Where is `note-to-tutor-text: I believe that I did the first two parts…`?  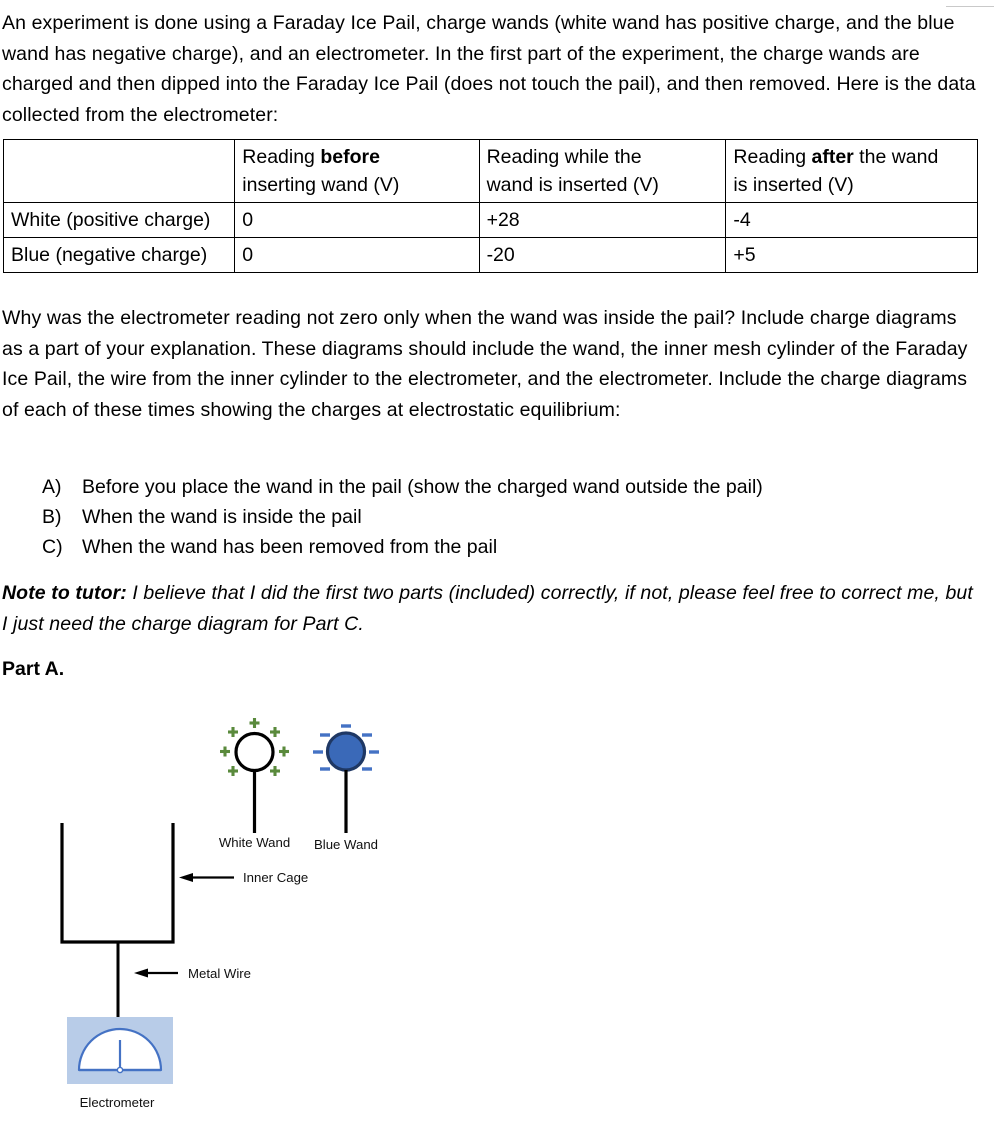 note-to-tutor-text: I believe that I did the first two parts… is located at coordinates (487, 608).